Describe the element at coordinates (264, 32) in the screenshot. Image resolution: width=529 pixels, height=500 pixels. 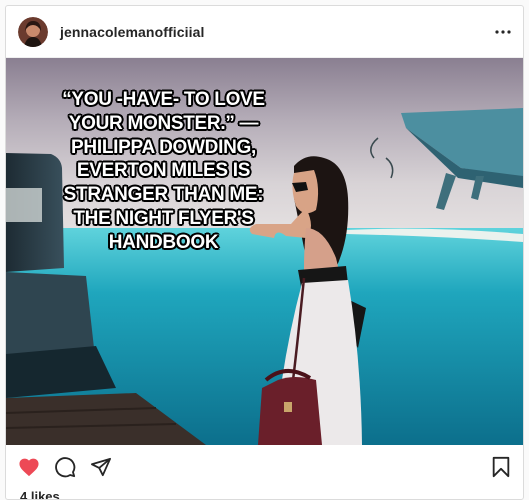
I see `post-header: jennacolemanofficiial` at that location.